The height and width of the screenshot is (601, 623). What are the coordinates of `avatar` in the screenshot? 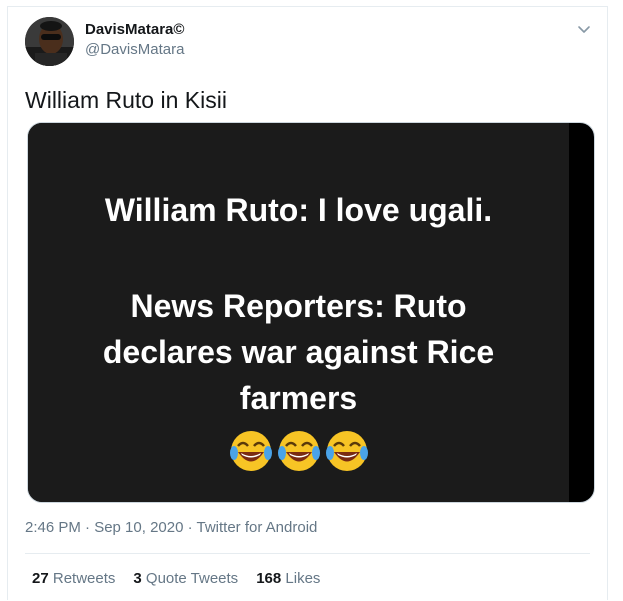 It's located at (49, 41).